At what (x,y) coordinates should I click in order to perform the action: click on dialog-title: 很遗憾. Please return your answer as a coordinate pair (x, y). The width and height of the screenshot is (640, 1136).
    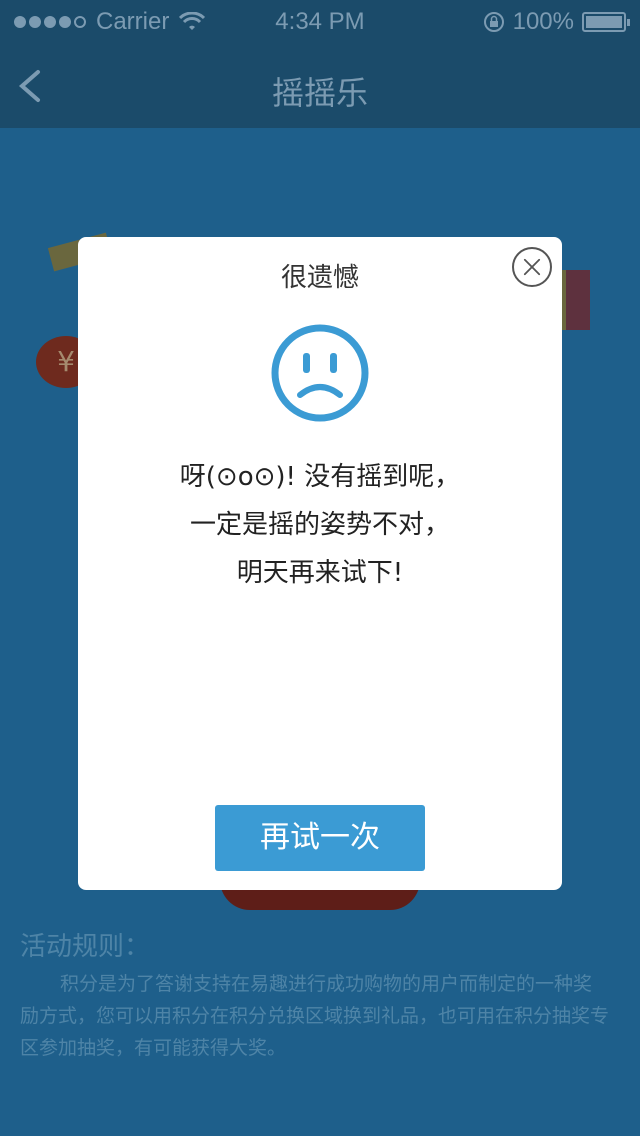
    Looking at the image, I should click on (319, 278).